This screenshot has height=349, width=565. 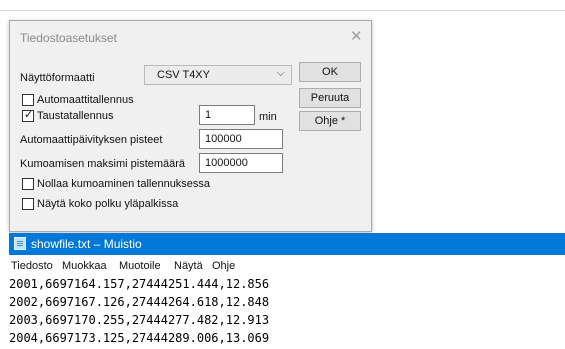 I want to click on reset-undo-checkbox, so click(x=28, y=184).